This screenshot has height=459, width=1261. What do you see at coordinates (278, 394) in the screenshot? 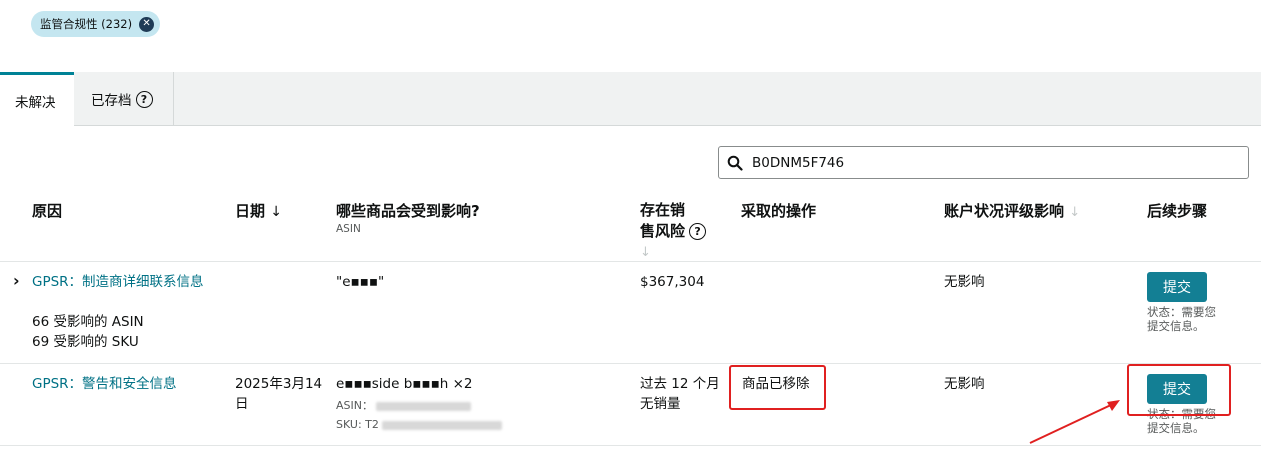
I see `row2-date: 2025年3月14 日` at bounding box center [278, 394].